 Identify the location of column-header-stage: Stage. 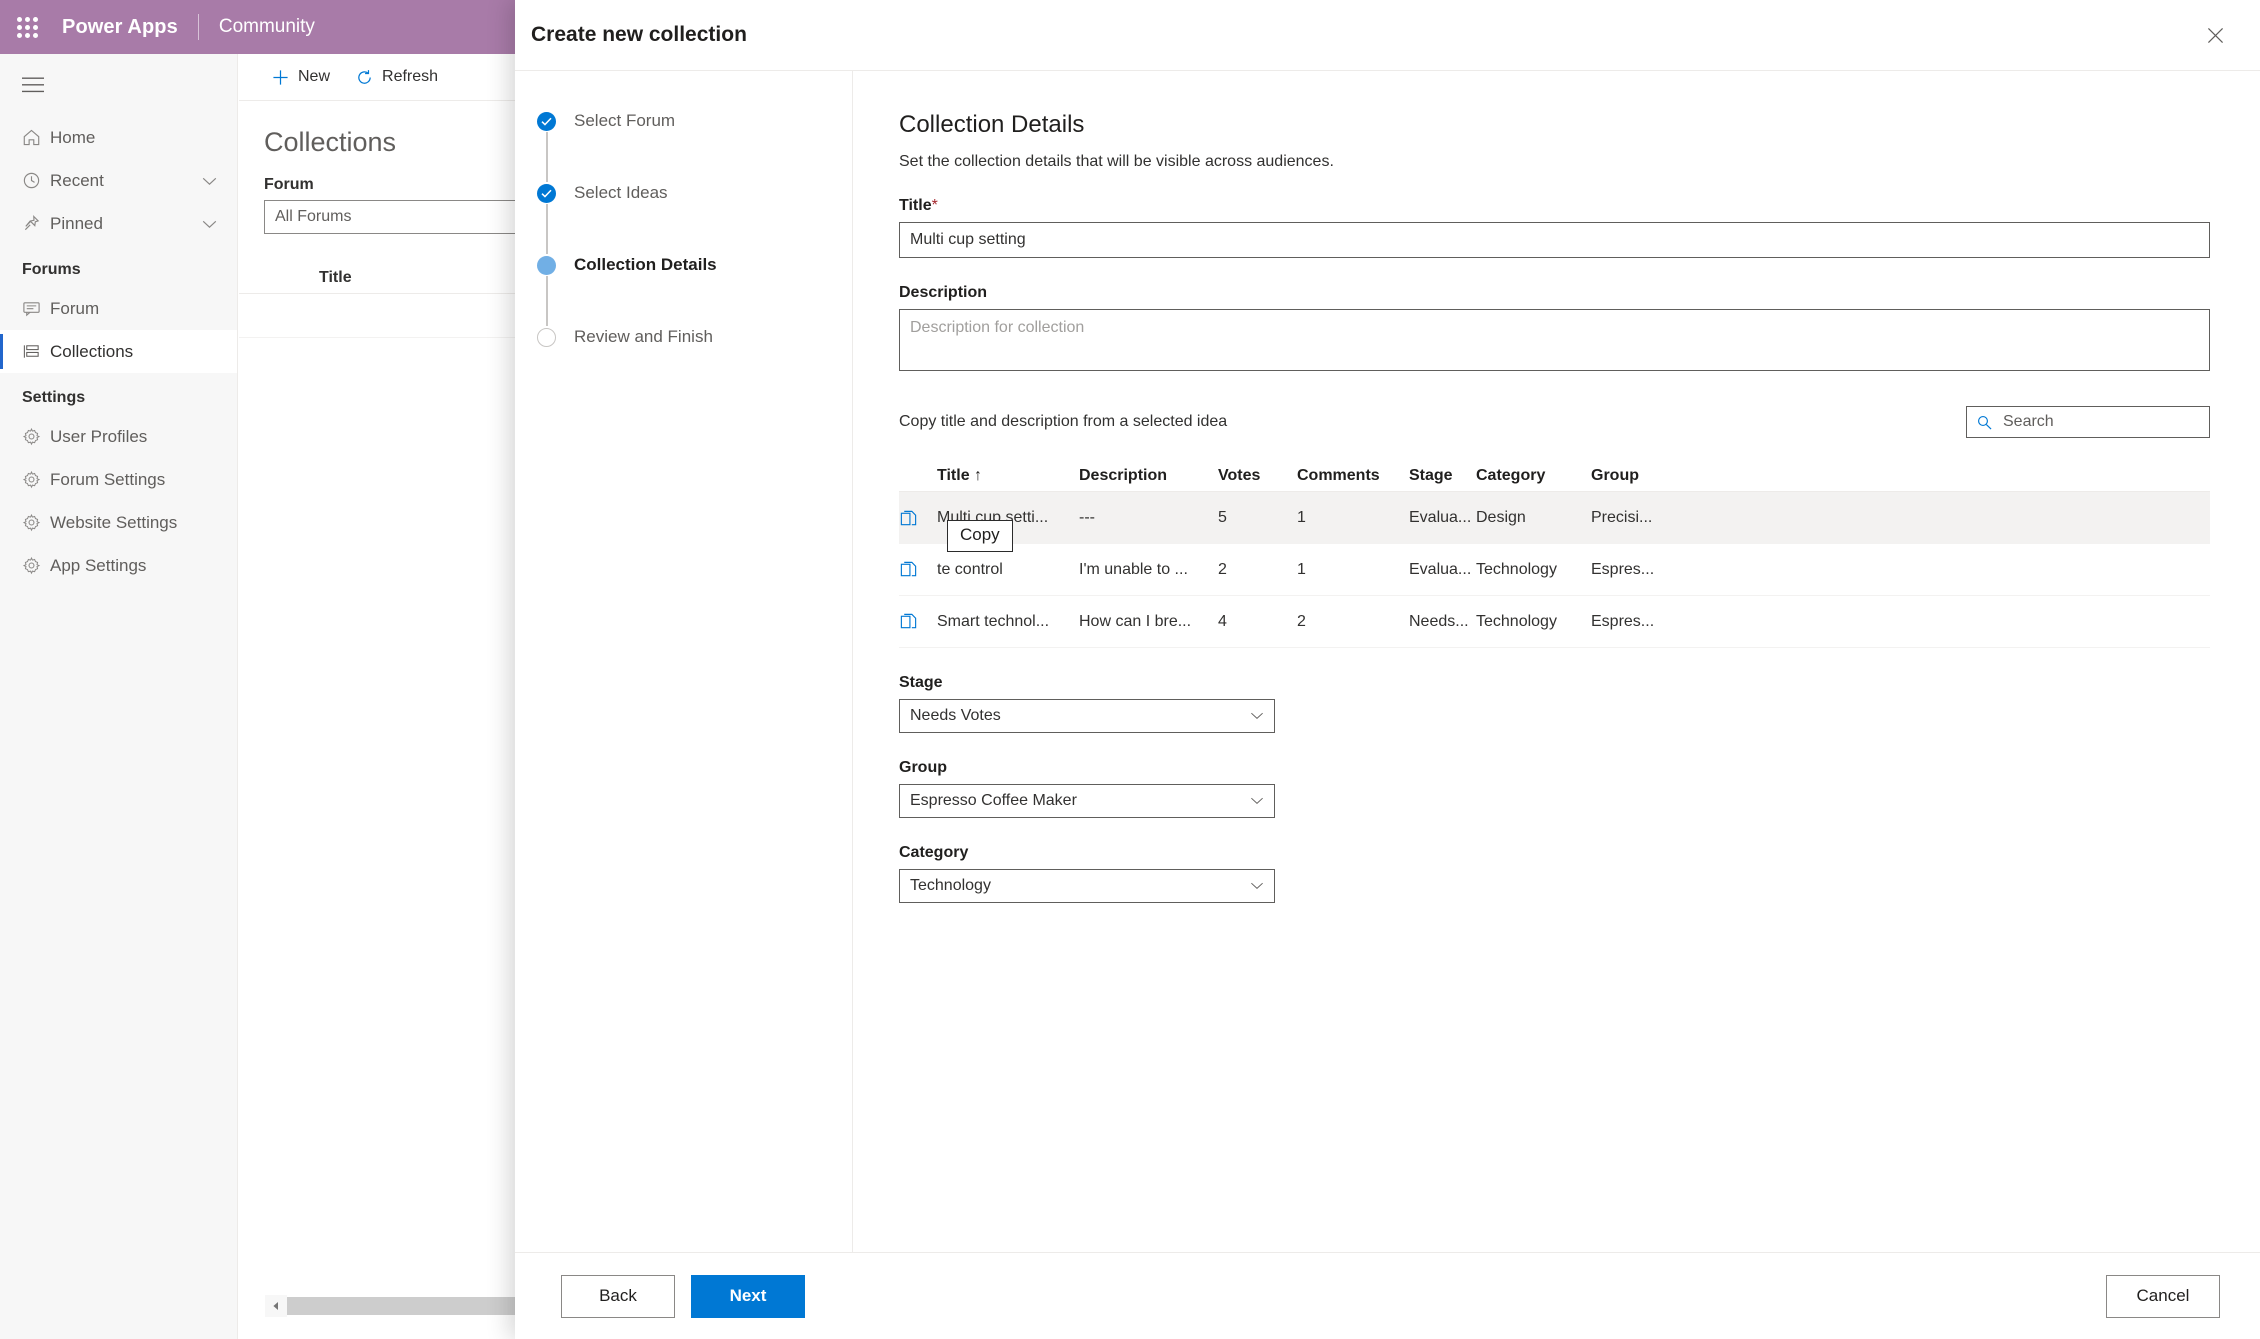
(1442, 476).